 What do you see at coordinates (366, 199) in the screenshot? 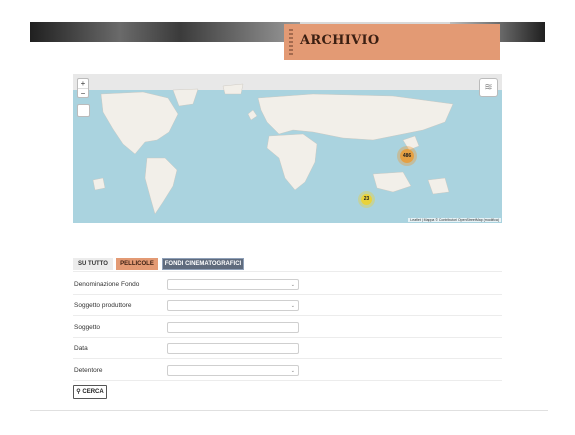
I see `map-cluster-marker: 23` at bounding box center [366, 199].